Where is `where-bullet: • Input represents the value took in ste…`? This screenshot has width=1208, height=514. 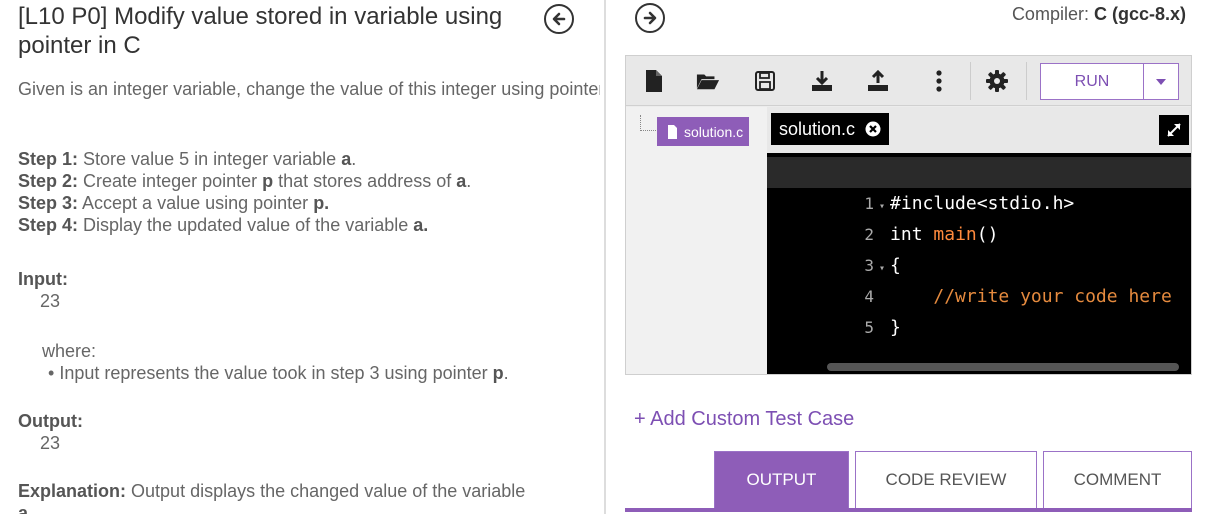
where-bullet: • Input represents the value took in ste… is located at coordinates (278, 373).